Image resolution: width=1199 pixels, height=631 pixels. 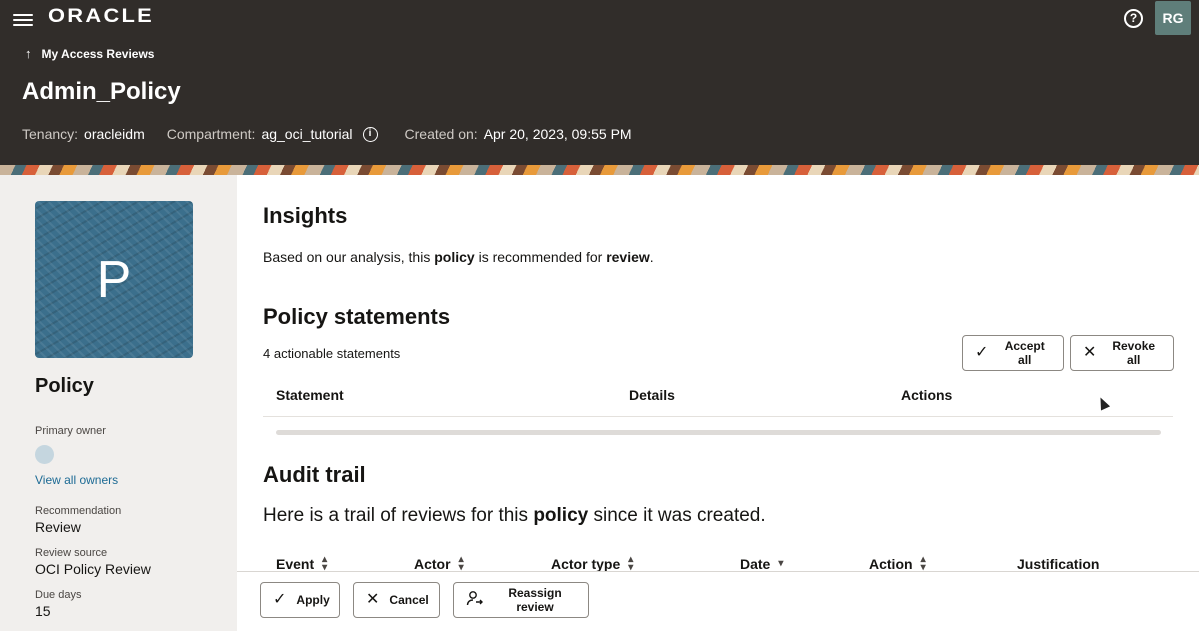 I want to click on cancel-button: ✕ Cancel, so click(x=396, y=600).